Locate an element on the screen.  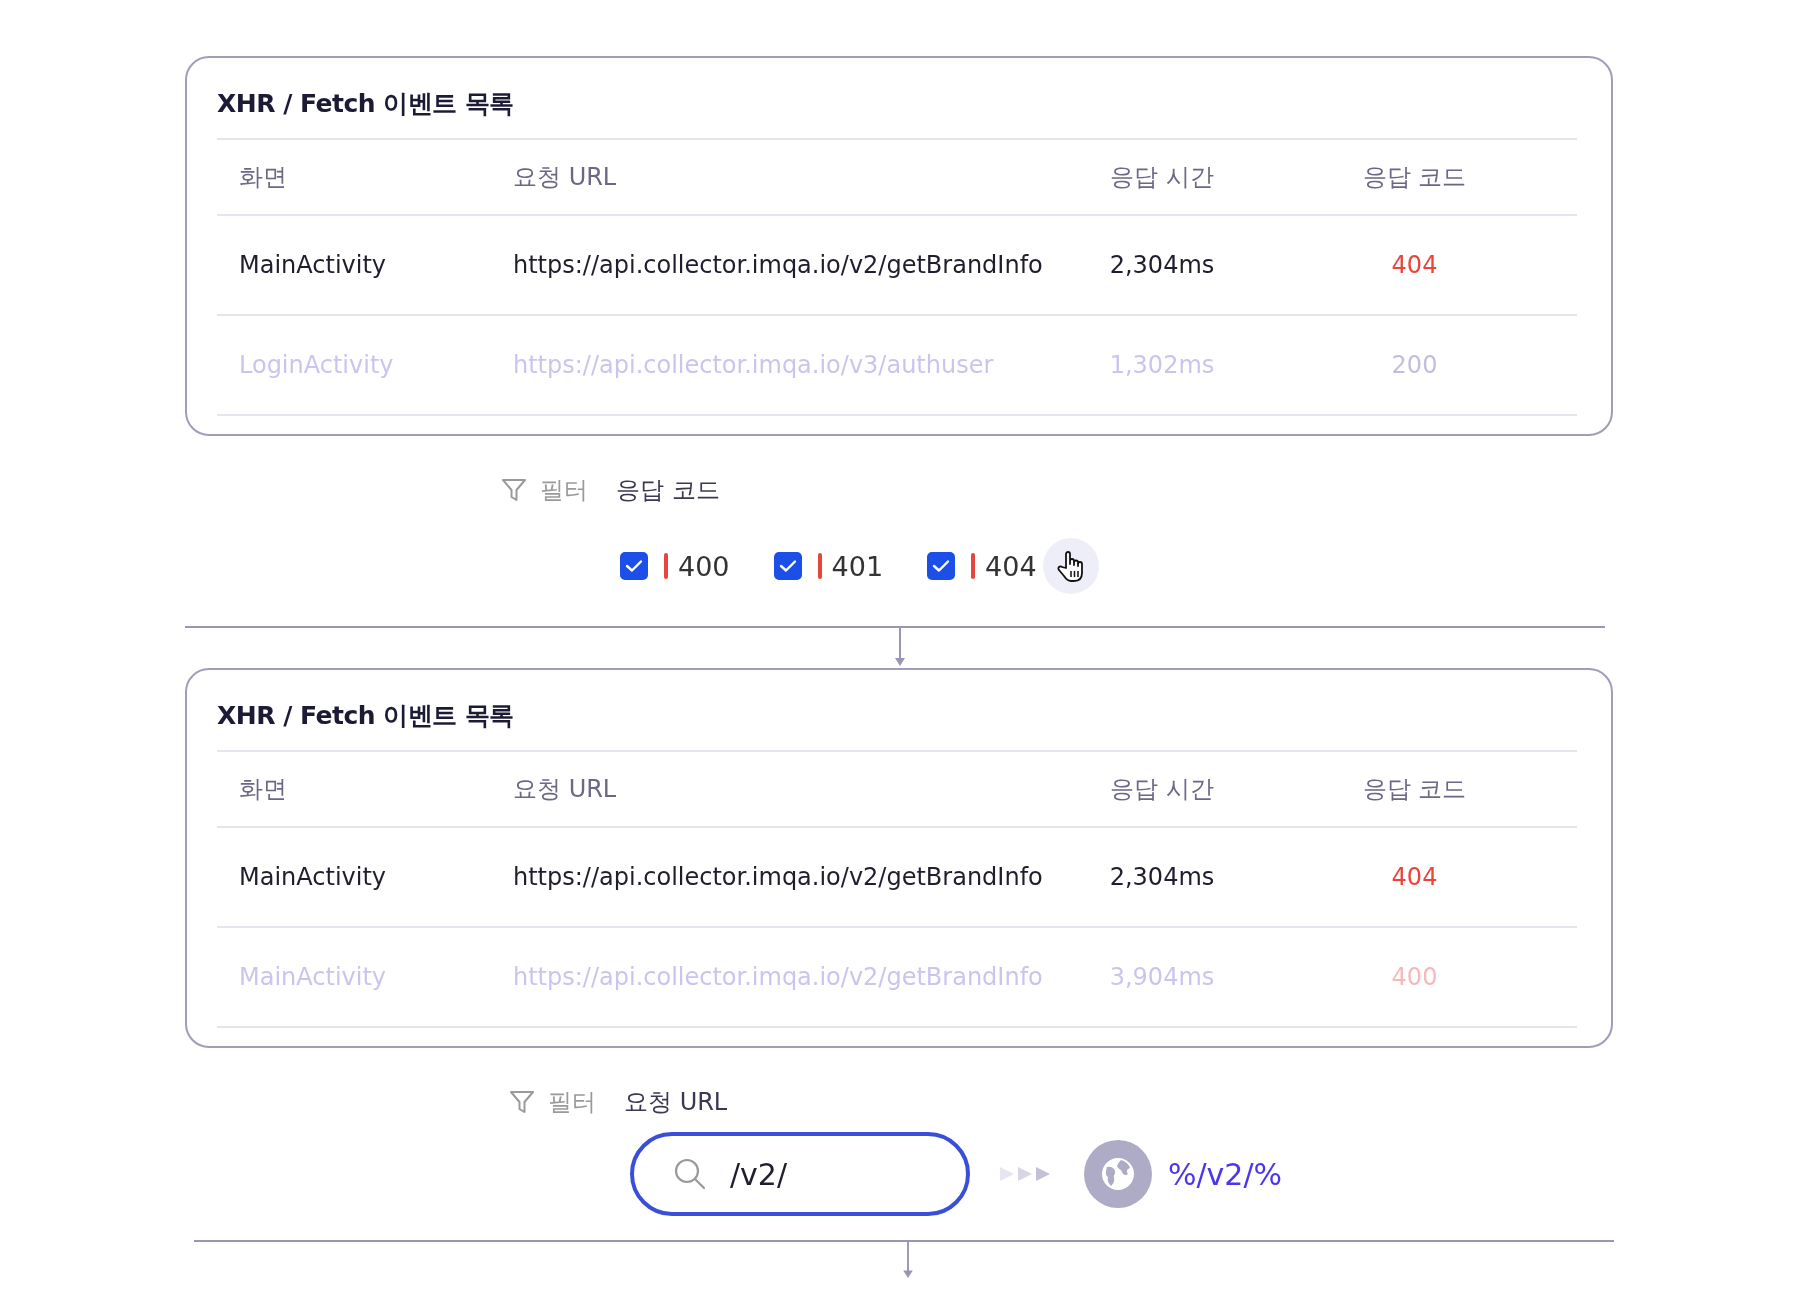
table-cell-text: 1,302ms is located at coordinates (1162, 365).